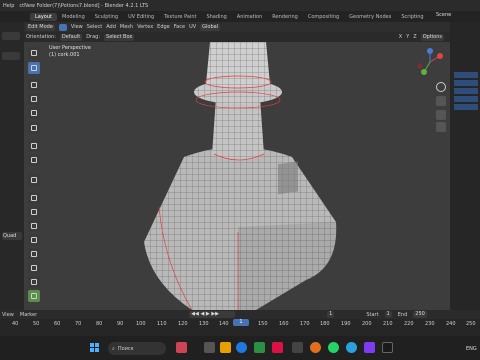 The image size is (480, 360). Describe the element at coordinates (8, 6) in the screenshot. I see `menu-help: Help` at that location.